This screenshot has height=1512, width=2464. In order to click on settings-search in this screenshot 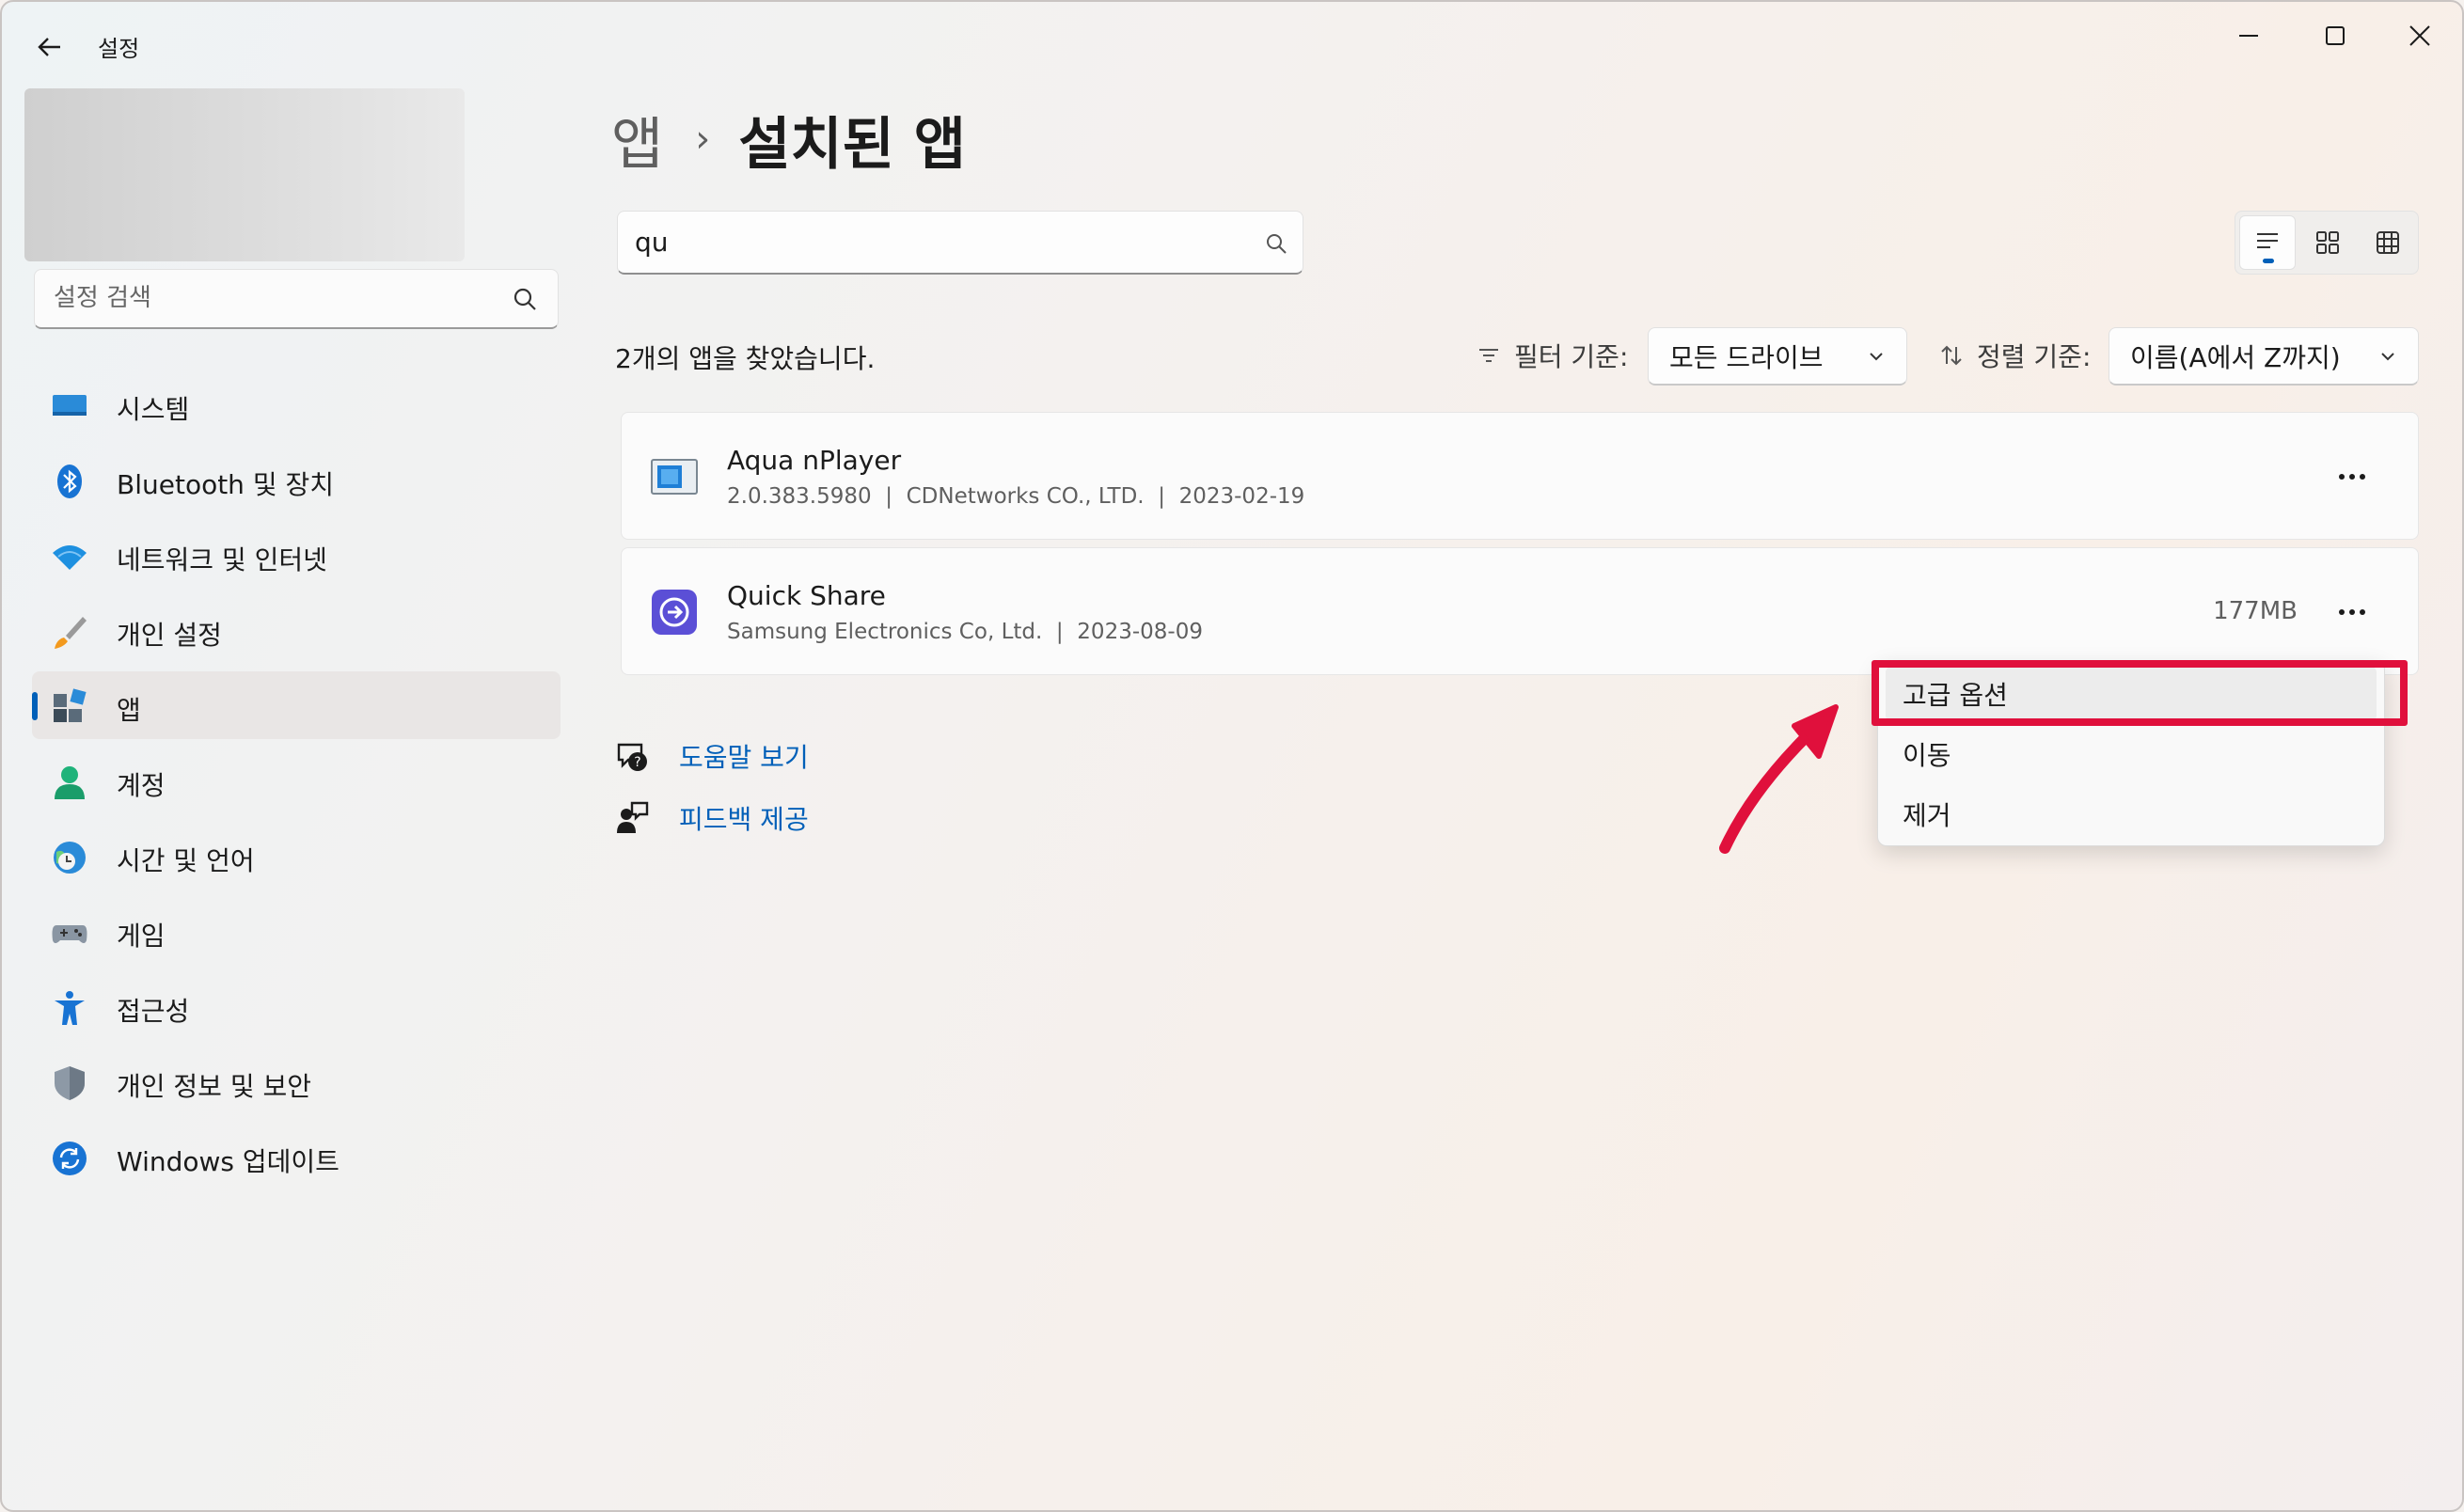, I will do `click(296, 299)`.